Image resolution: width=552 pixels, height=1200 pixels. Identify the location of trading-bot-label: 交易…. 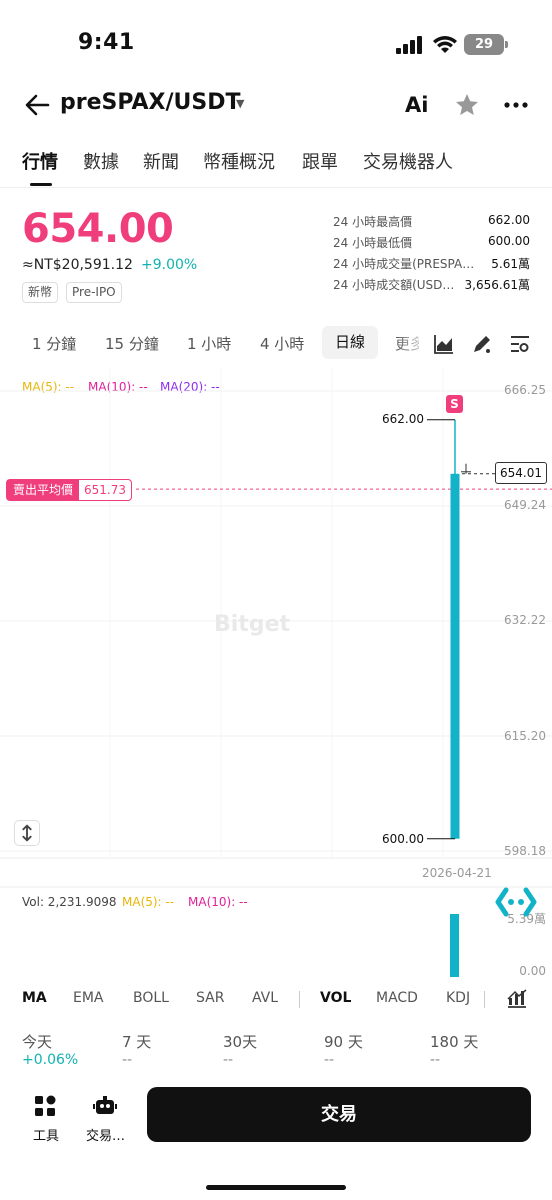
(105, 1134).